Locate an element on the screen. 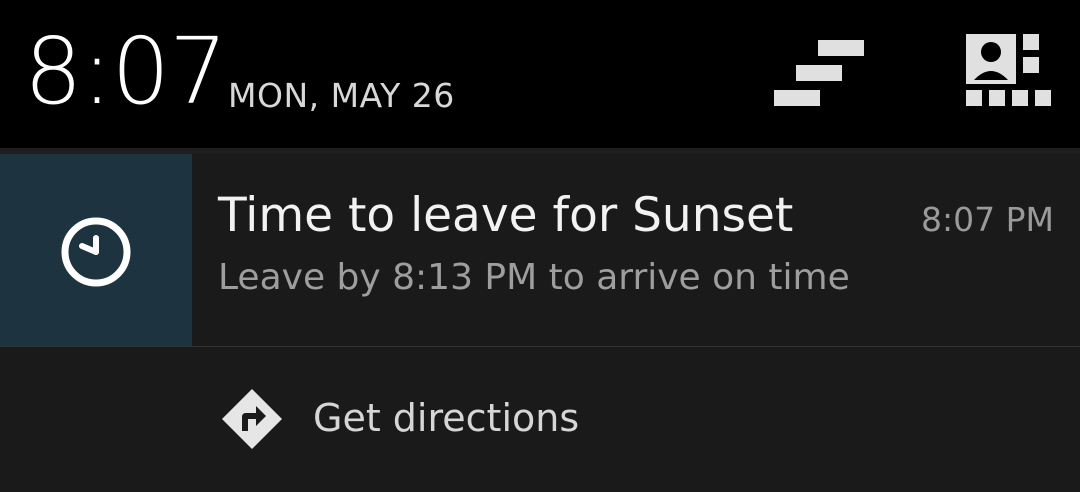  notification-icon-tile is located at coordinates (96, 250).